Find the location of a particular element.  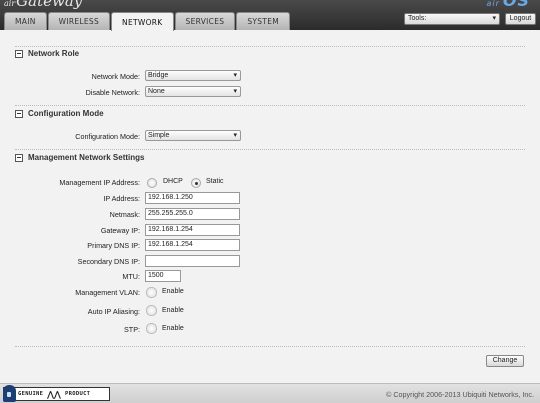

os-logo-name: OS is located at coordinates (516, 5).